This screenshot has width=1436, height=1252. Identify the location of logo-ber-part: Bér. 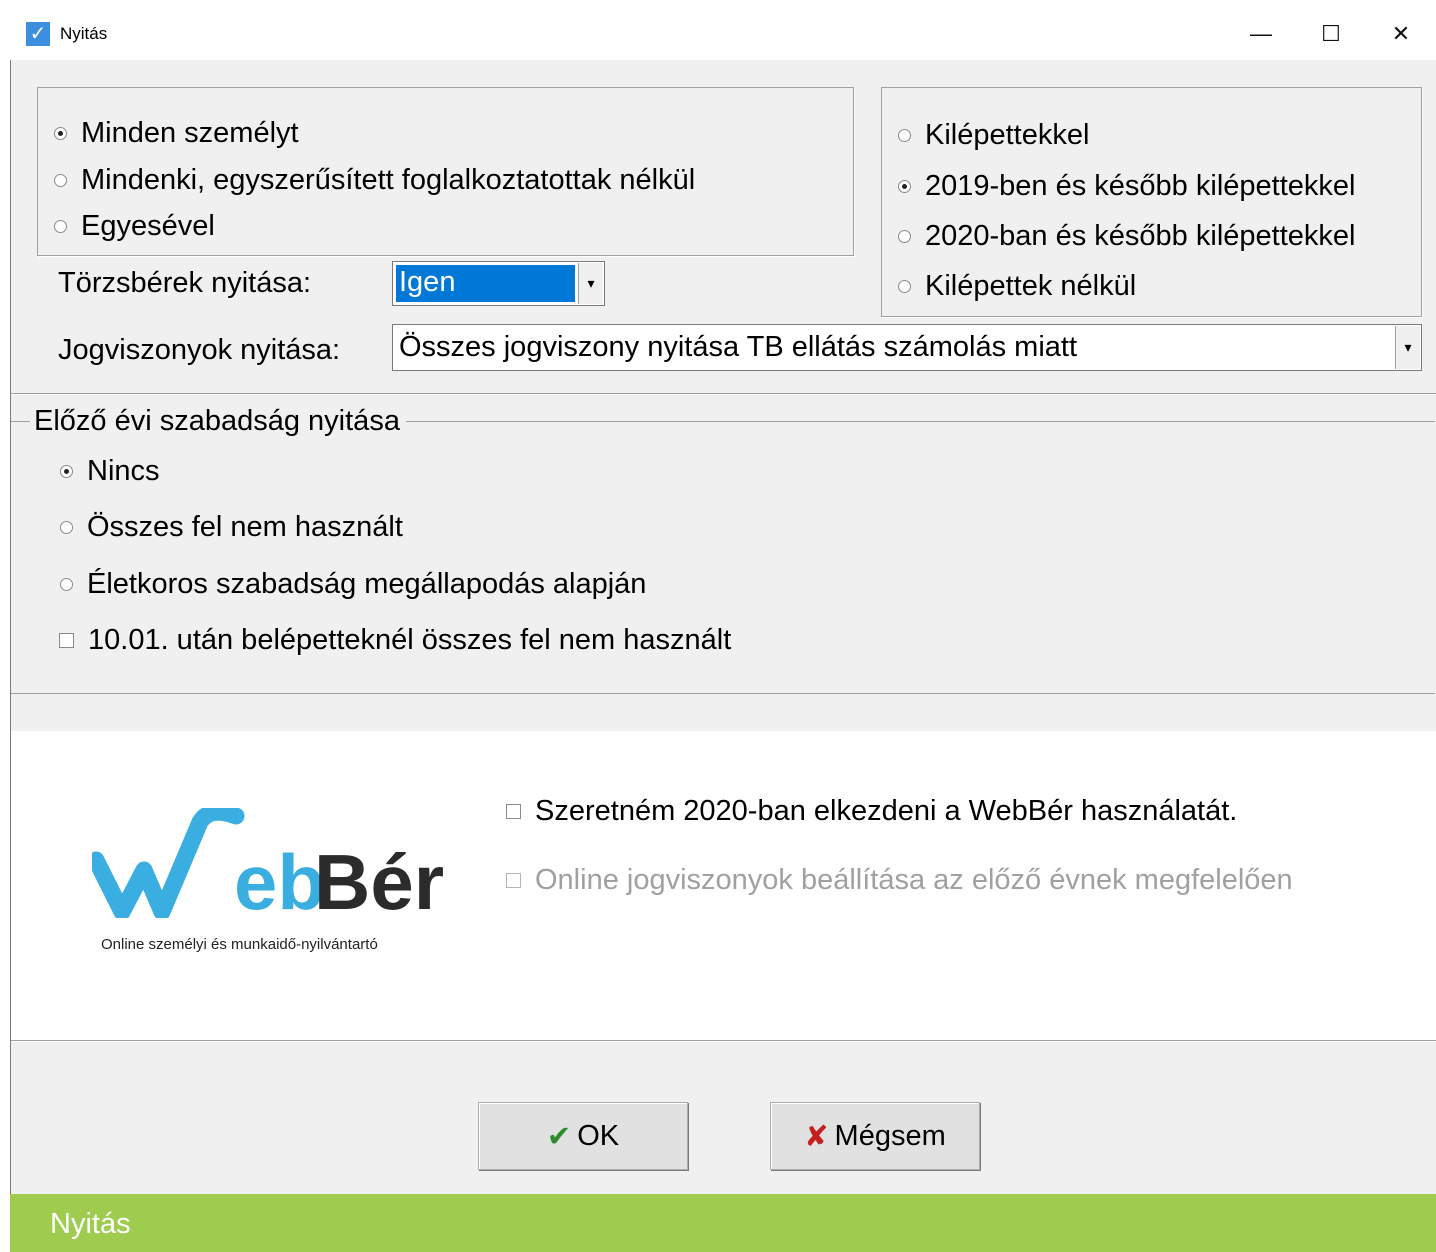
(379, 882).